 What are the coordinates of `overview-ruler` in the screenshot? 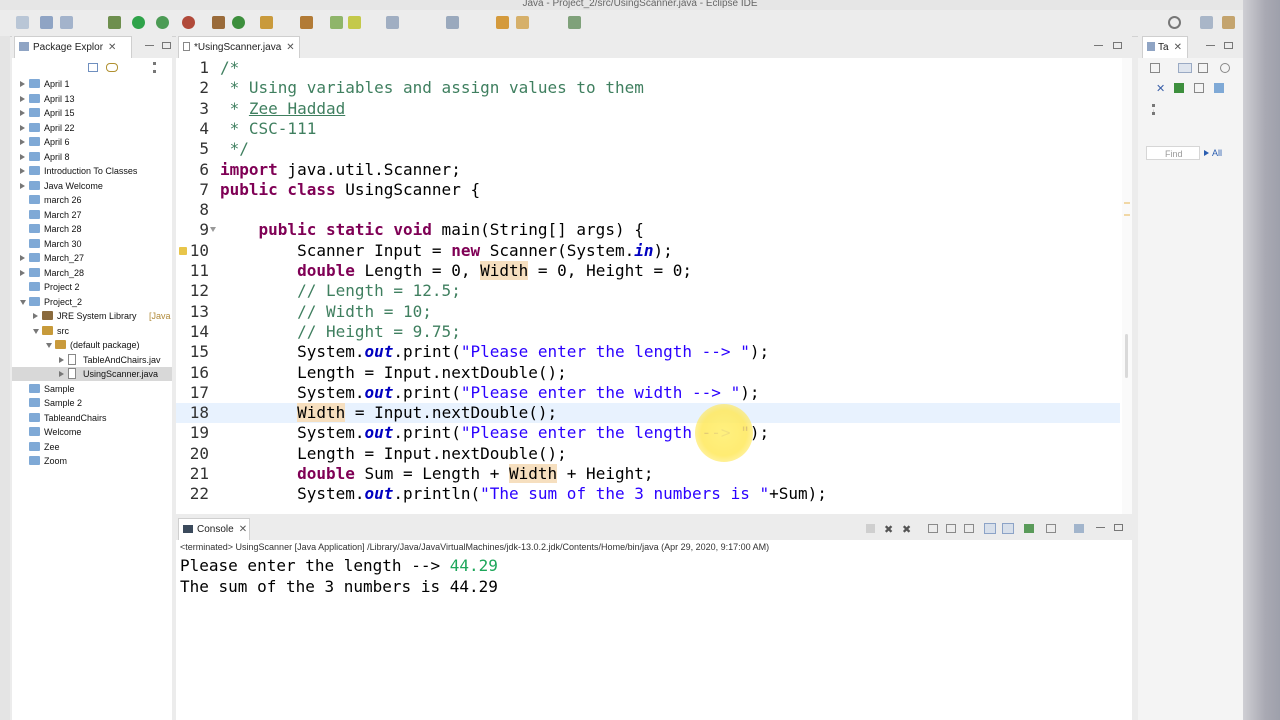 It's located at (1127, 286).